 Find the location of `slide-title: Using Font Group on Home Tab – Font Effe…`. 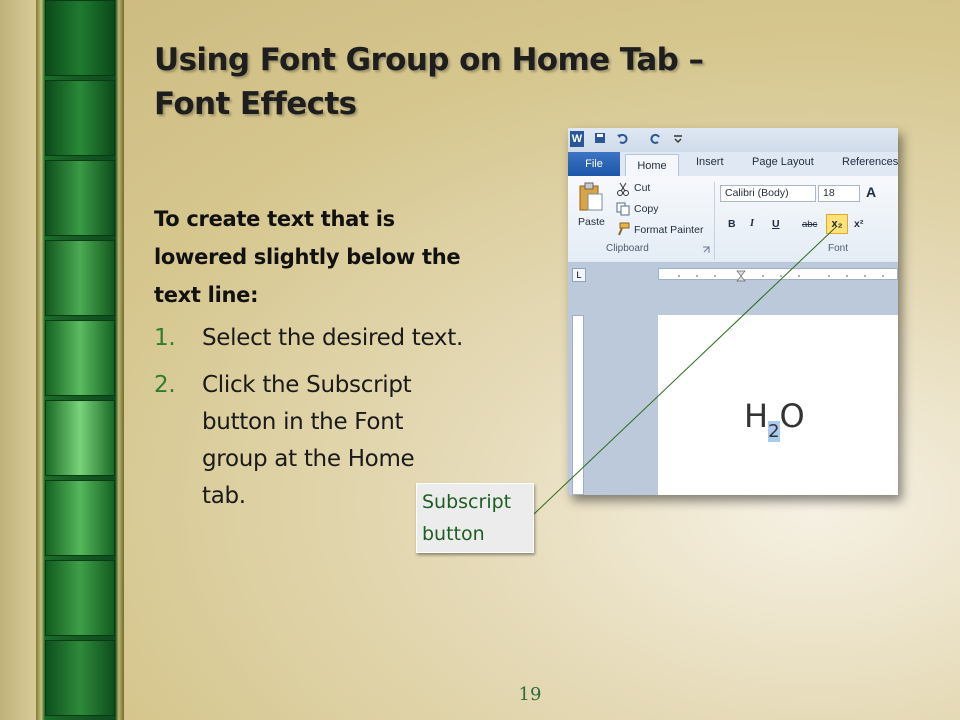

slide-title: Using Font Group on Home Tab – Font Effe… is located at coordinates (464, 82).